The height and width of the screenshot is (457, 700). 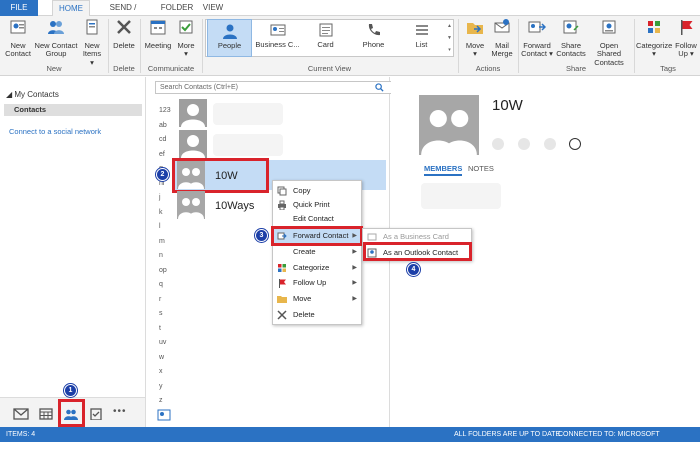 I want to click on card-icon, so click(x=325, y=30).